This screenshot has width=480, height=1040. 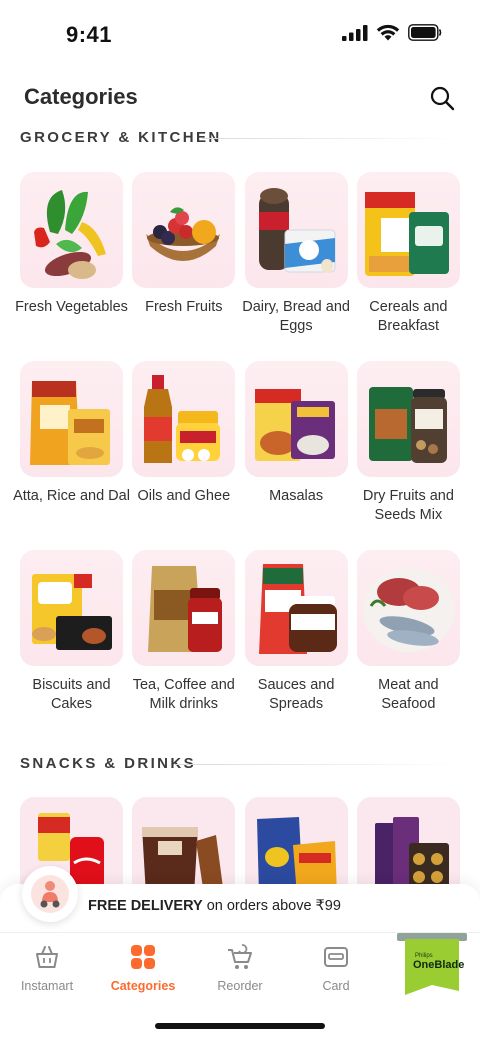 I want to click on category-masalas: Masalas, so click(x=296, y=455).